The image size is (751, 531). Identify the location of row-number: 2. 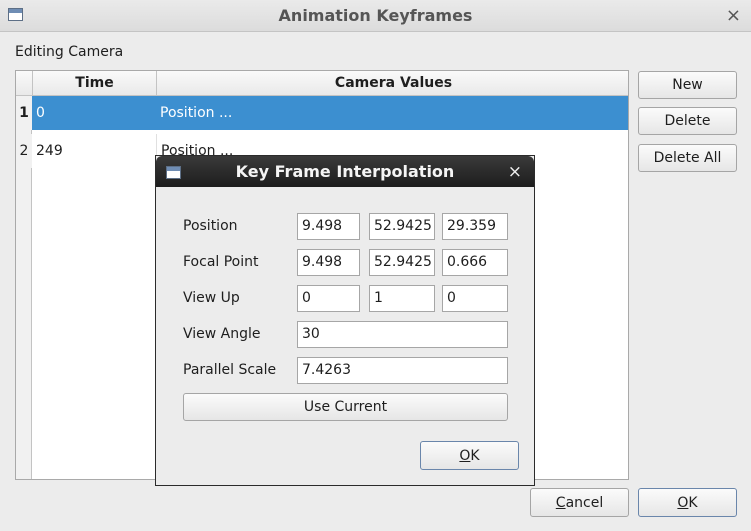
(24, 151).